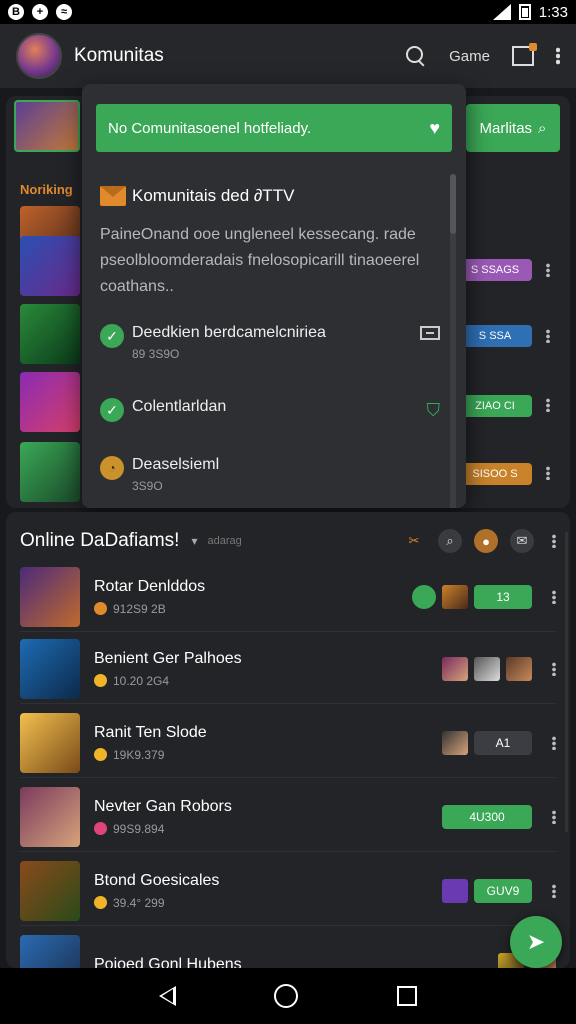 The height and width of the screenshot is (1024, 576). What do you see at coordinates (430, 333) in the screenshot?
I see `card-icon` at bounding box center [430, 333].